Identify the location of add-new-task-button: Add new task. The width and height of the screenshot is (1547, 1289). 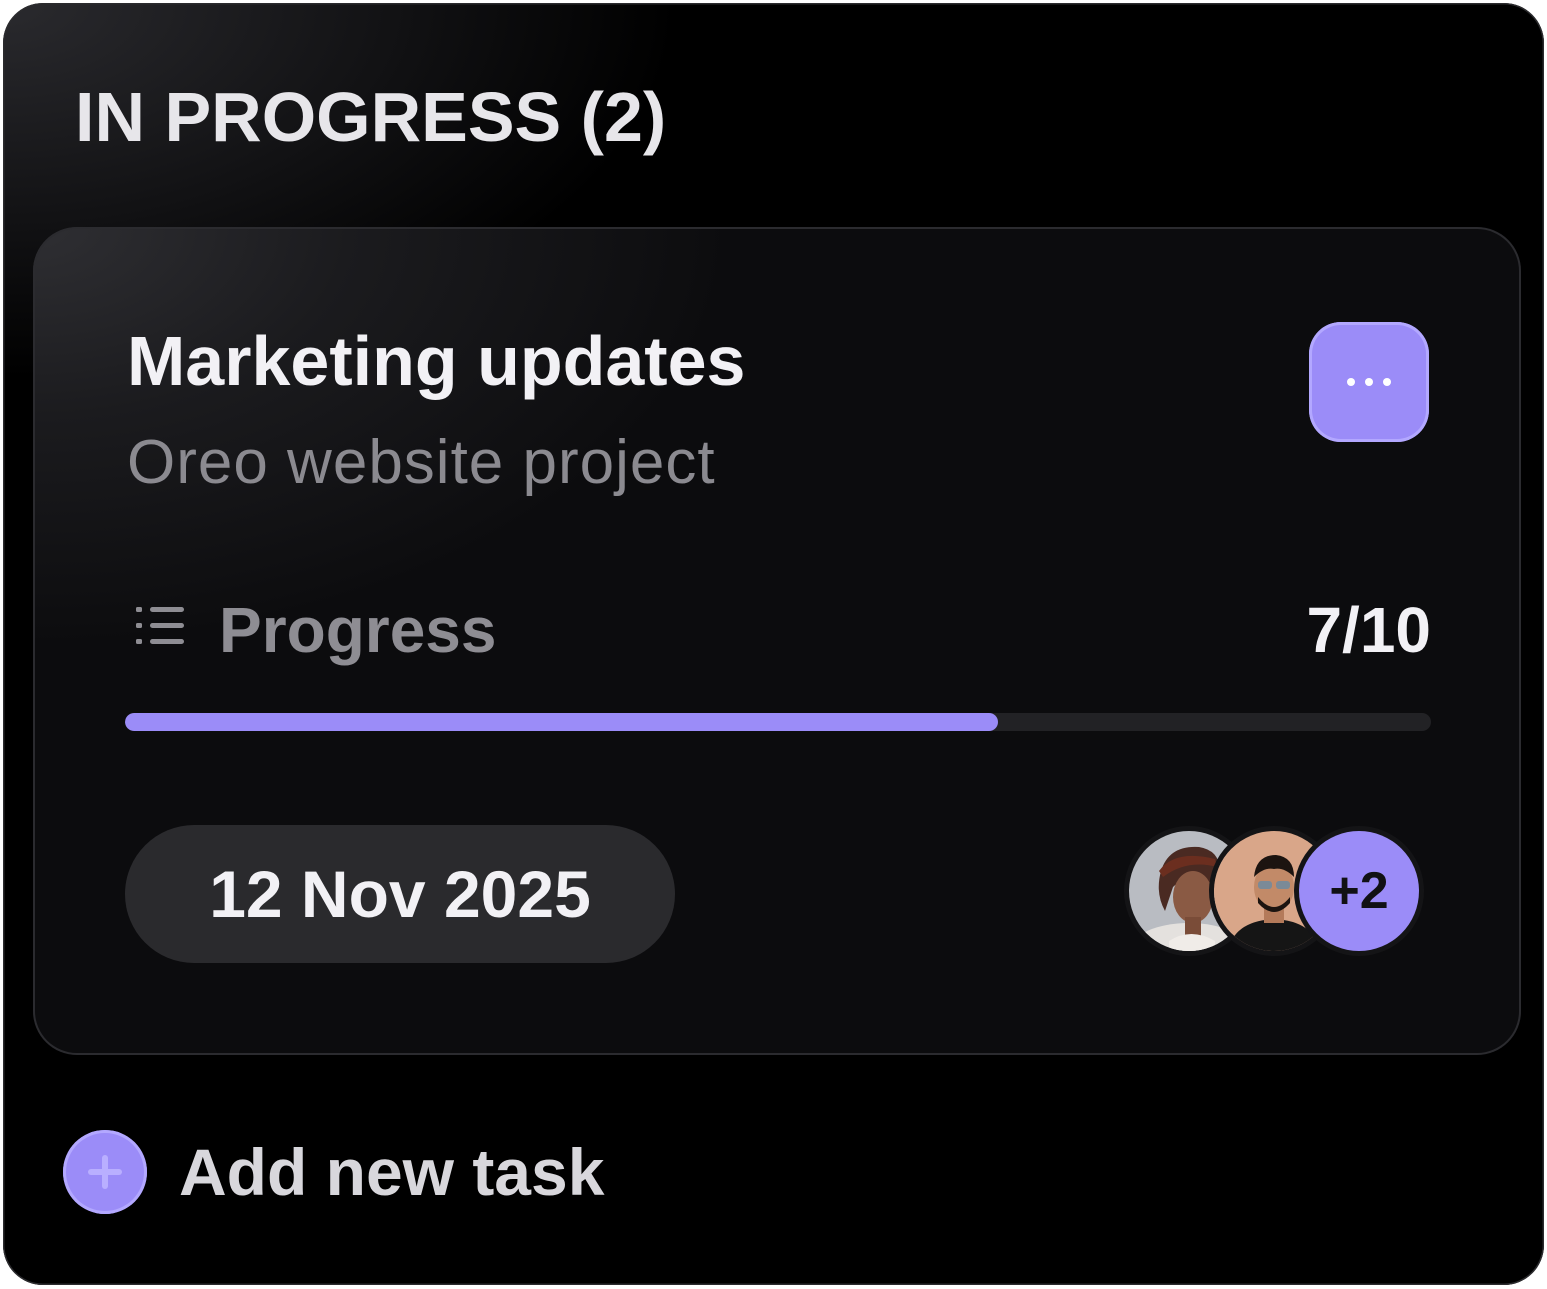
(333, 1172).